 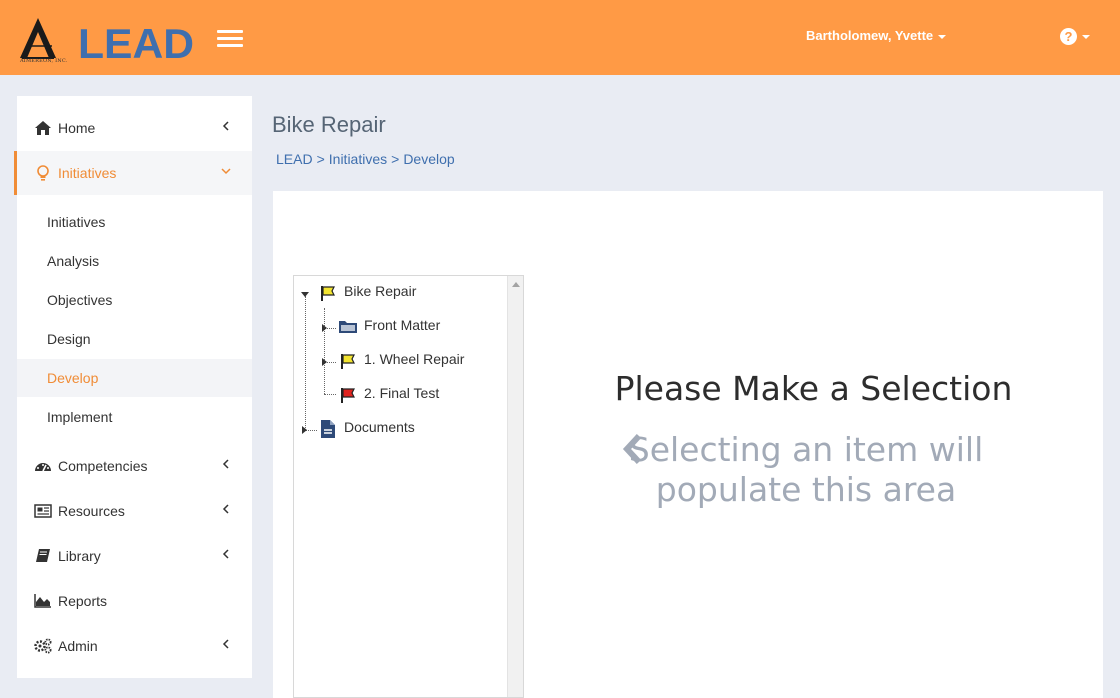 I want to click on help-menu: ?, so click(x=1075, y=35).